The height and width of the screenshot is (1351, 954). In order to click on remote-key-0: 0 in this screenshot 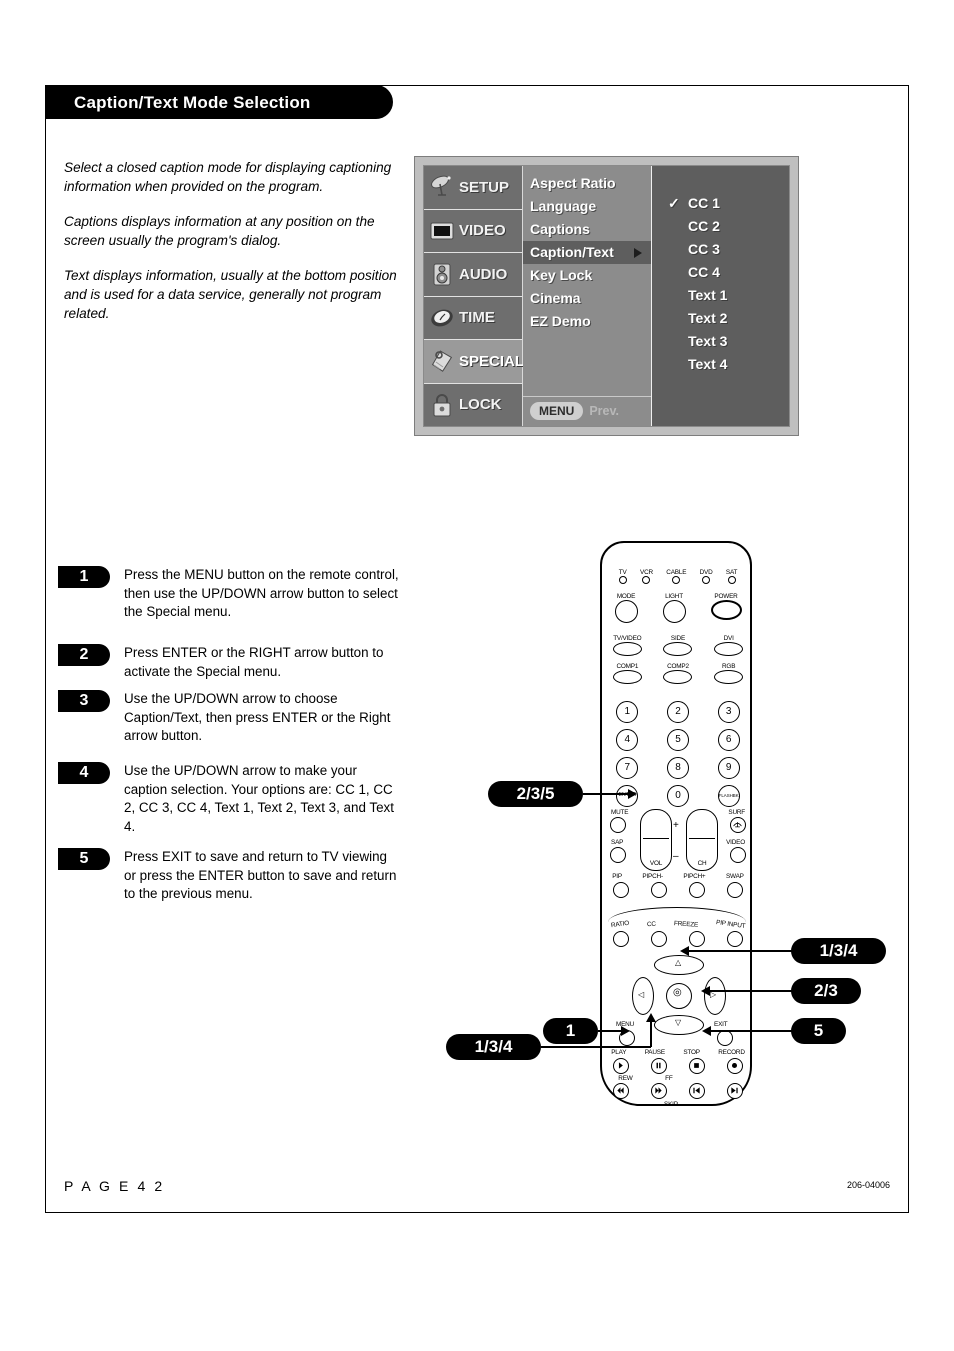, I will do `click(677, 796)`.